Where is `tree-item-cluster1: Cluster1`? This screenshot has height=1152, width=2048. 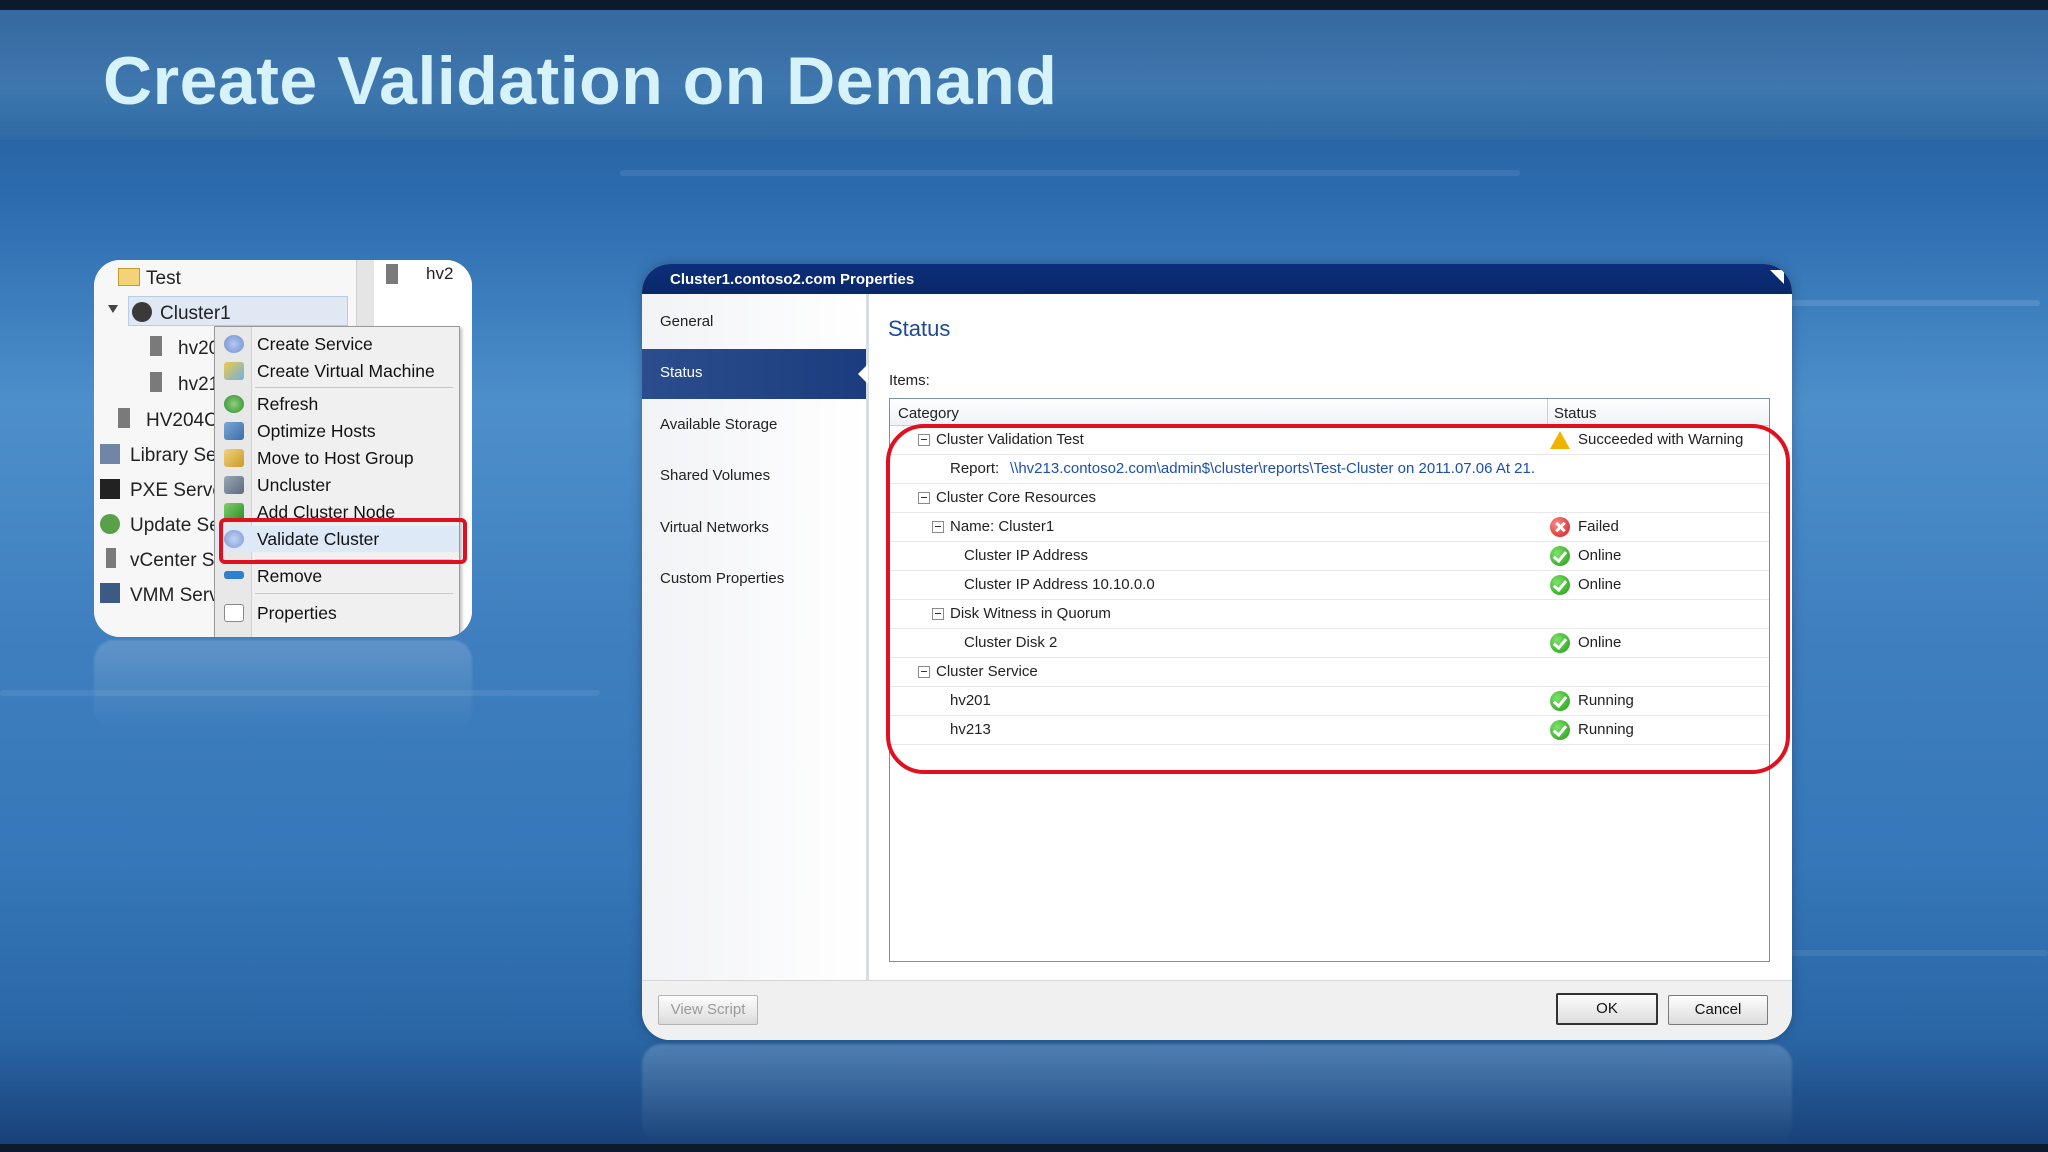 tree-item-cluster1: Cluster1 is located at coordinates (195, 314).